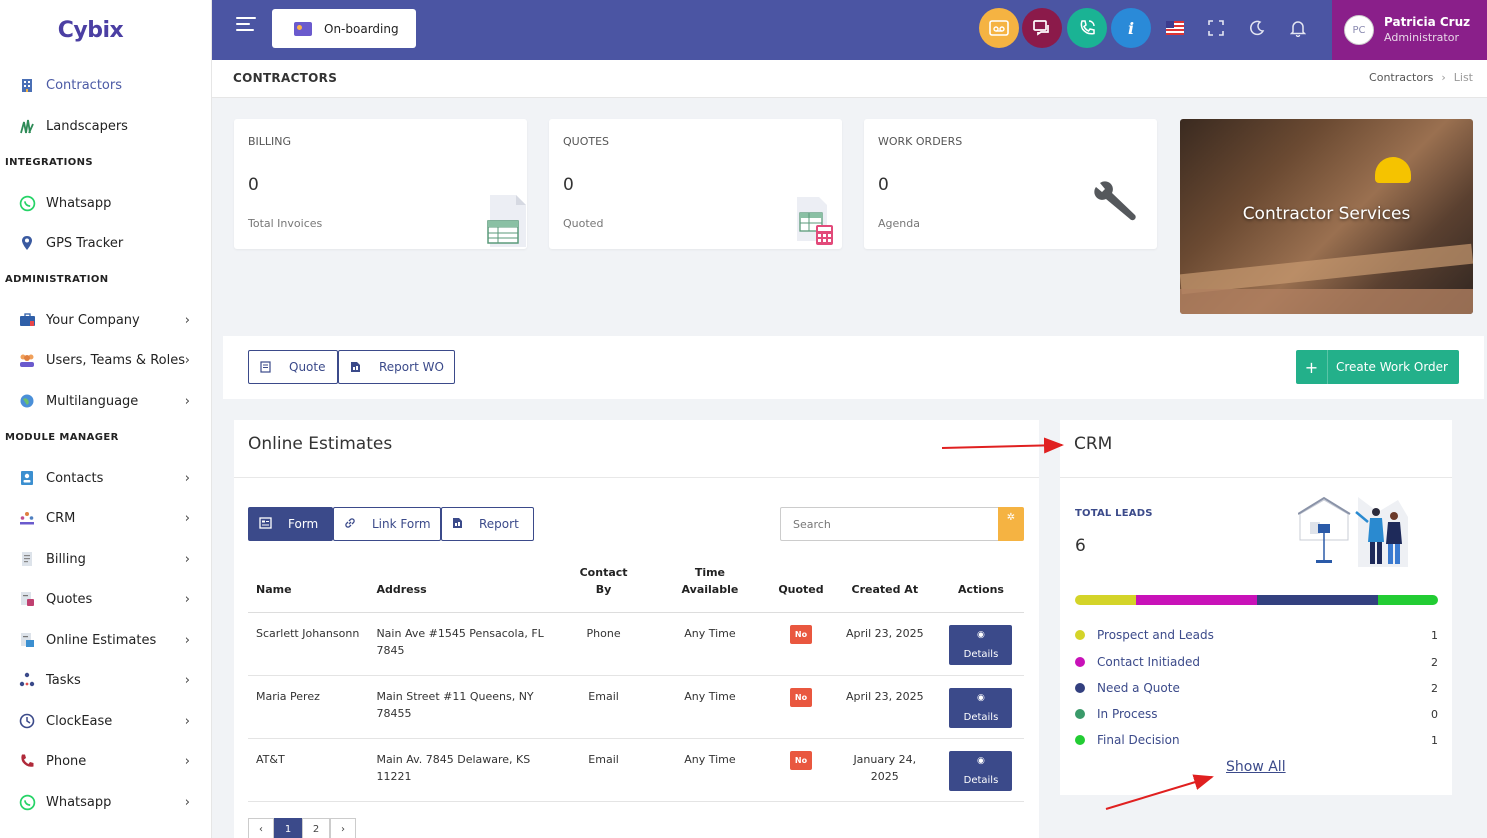  I want to click on stat-value: 0, so click(883, 185).